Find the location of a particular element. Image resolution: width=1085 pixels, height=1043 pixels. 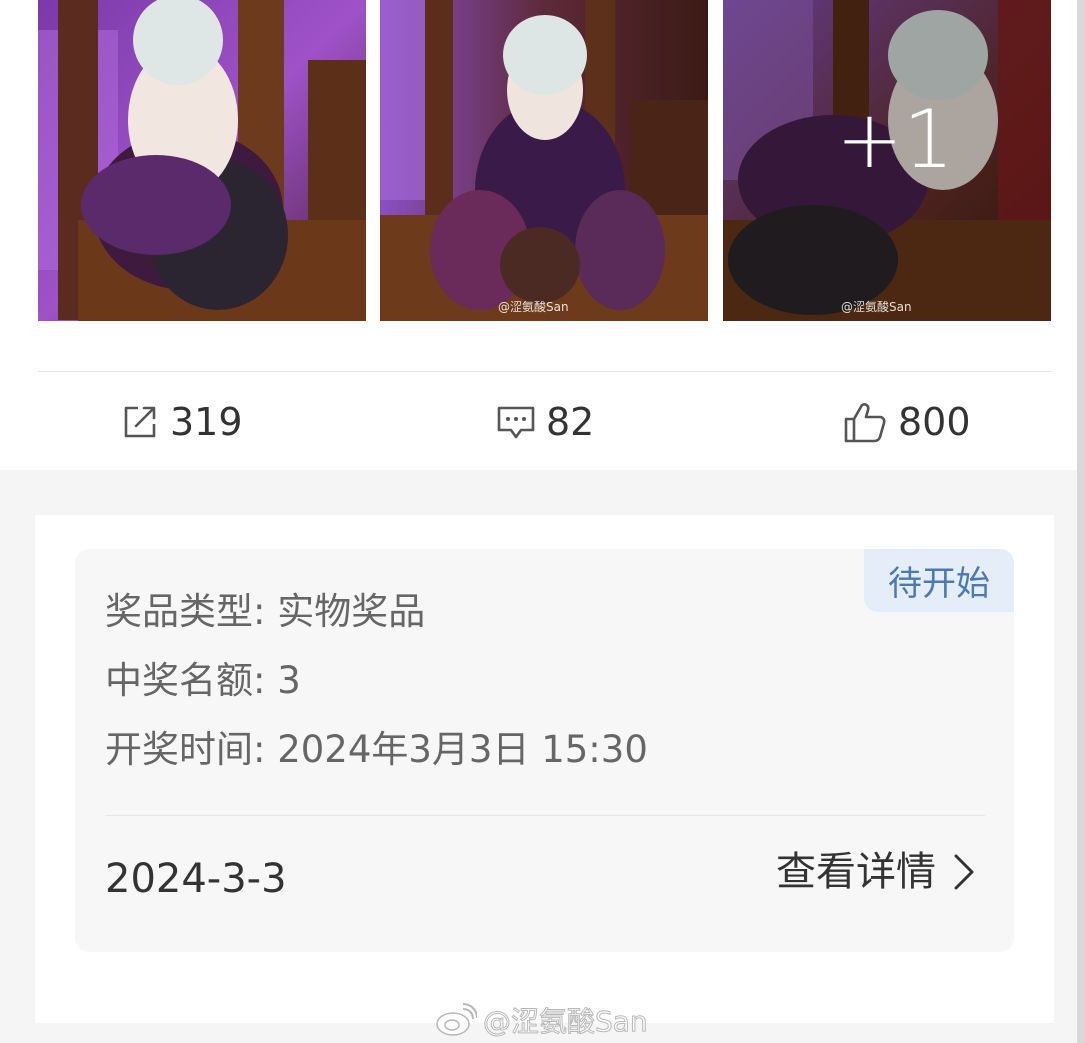

comment-button: 82 is located at coordinates (545, 422).